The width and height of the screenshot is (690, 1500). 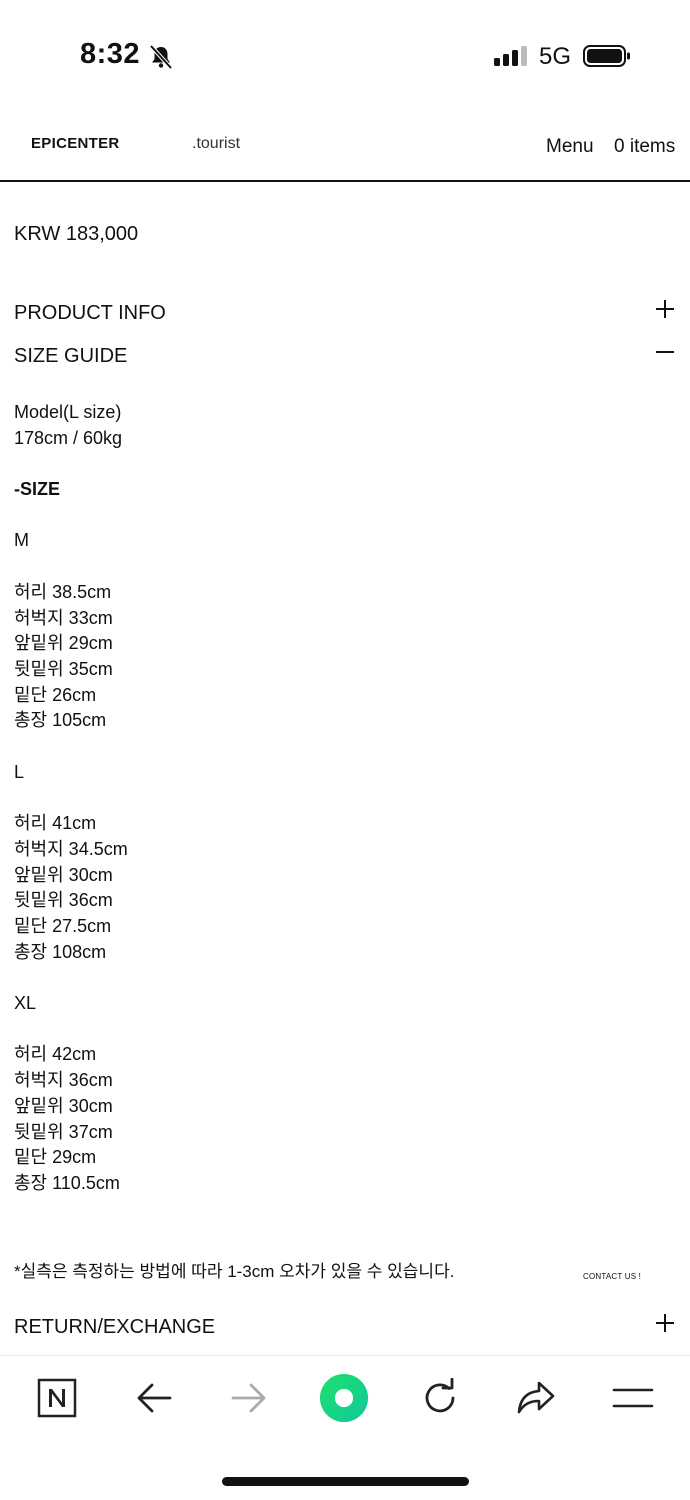 What do you see at coordinates (154, 1398) in the screenshot?
I see `back-arrow-icon` at bounding box center [154, 1398].